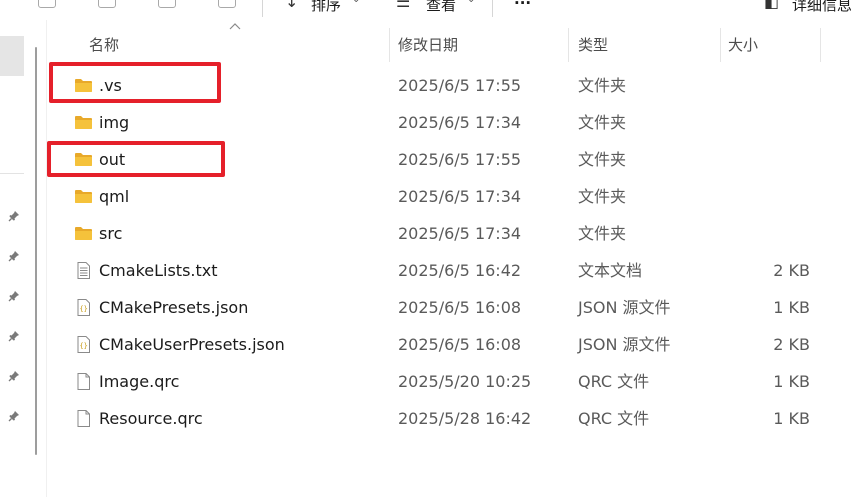 The image size is (851, 497). I want to click on file-row: src 2025/6/5 17:34 文件夹, so click(449, 233).